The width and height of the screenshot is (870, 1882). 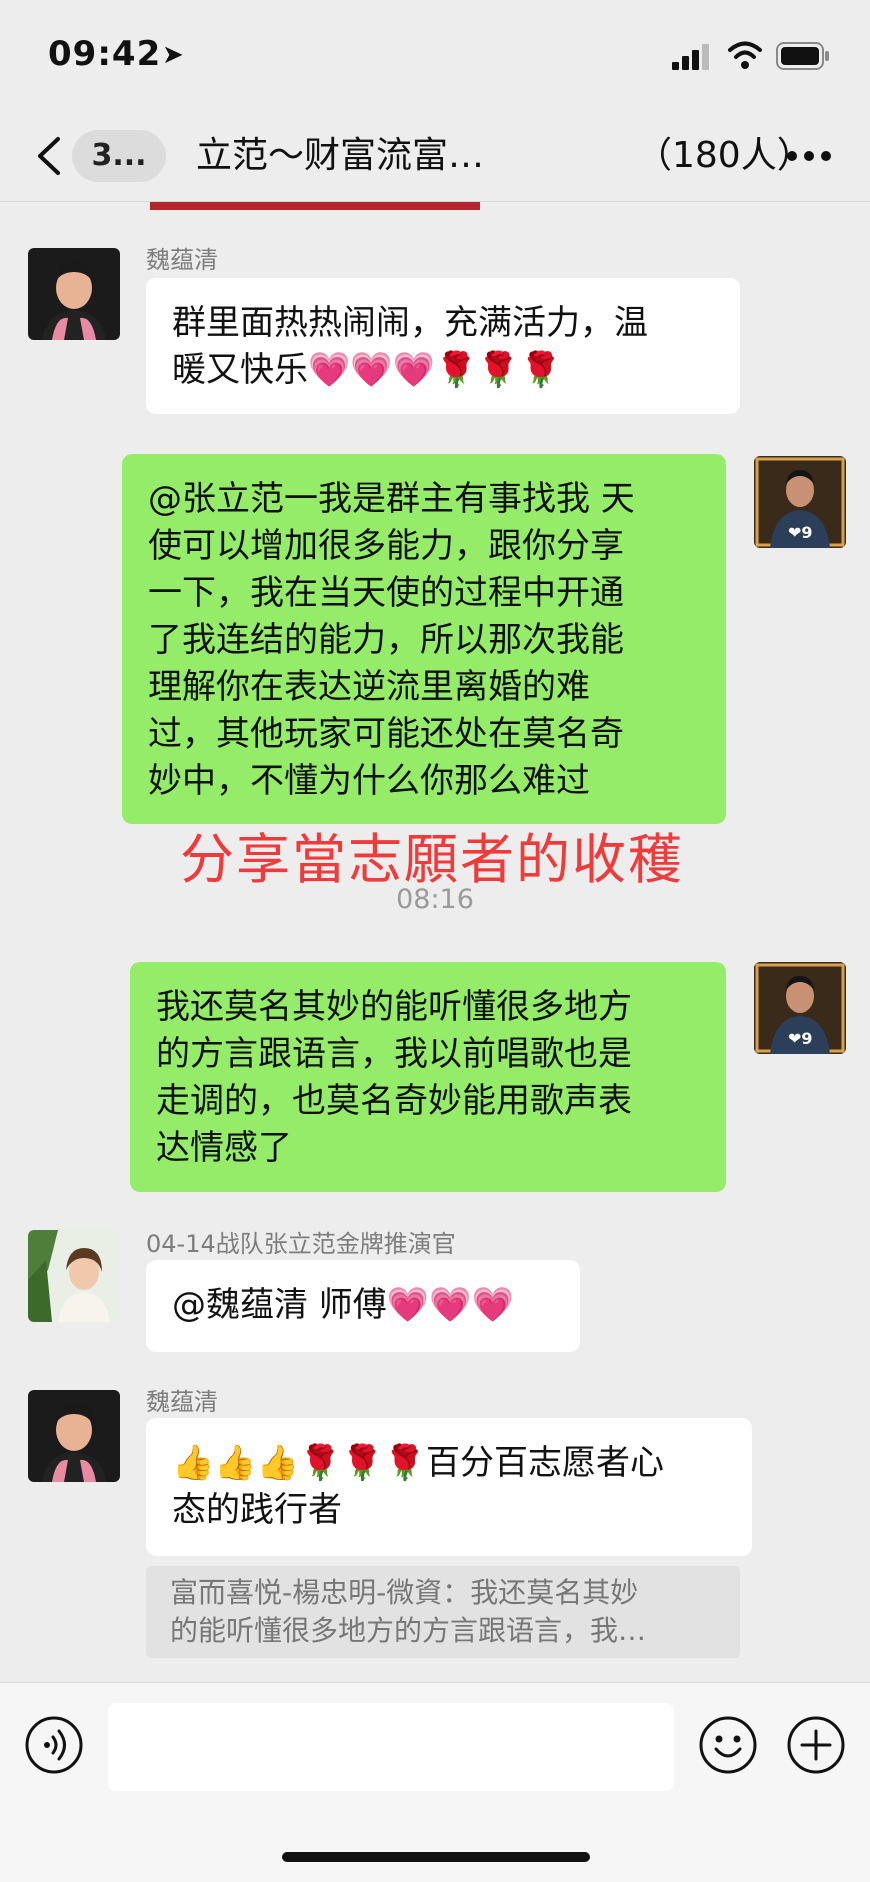 I want to click on status-time: 09:42, so click(x=105, y=54).